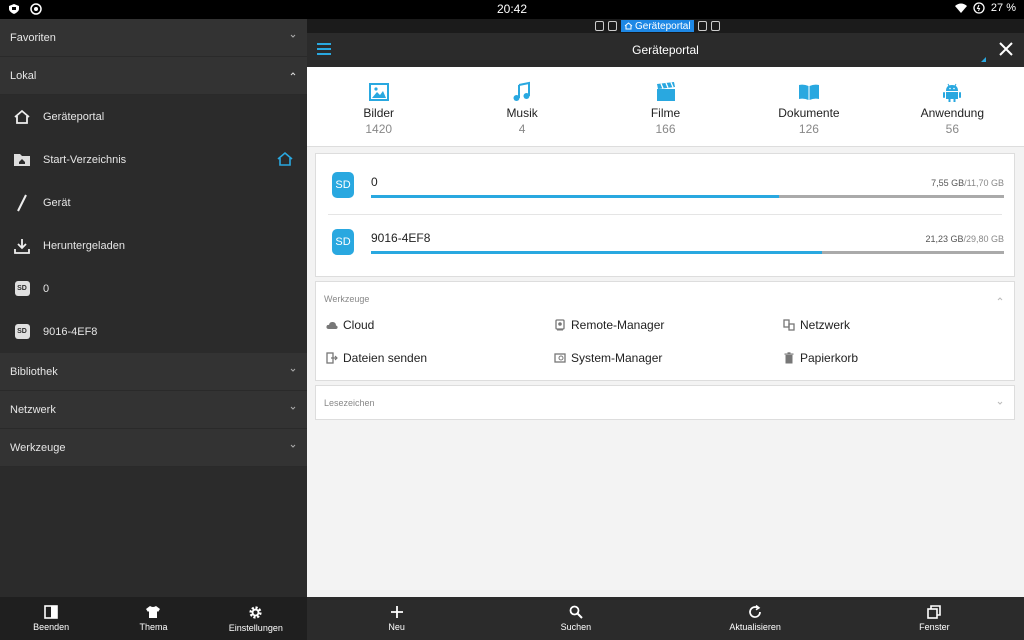 The height and width of the screenshot is (640, 1024). What do you see at coordinates (1006, 49) in the screenshot?
I see `close-icon` at bounding box center [1006, 49].